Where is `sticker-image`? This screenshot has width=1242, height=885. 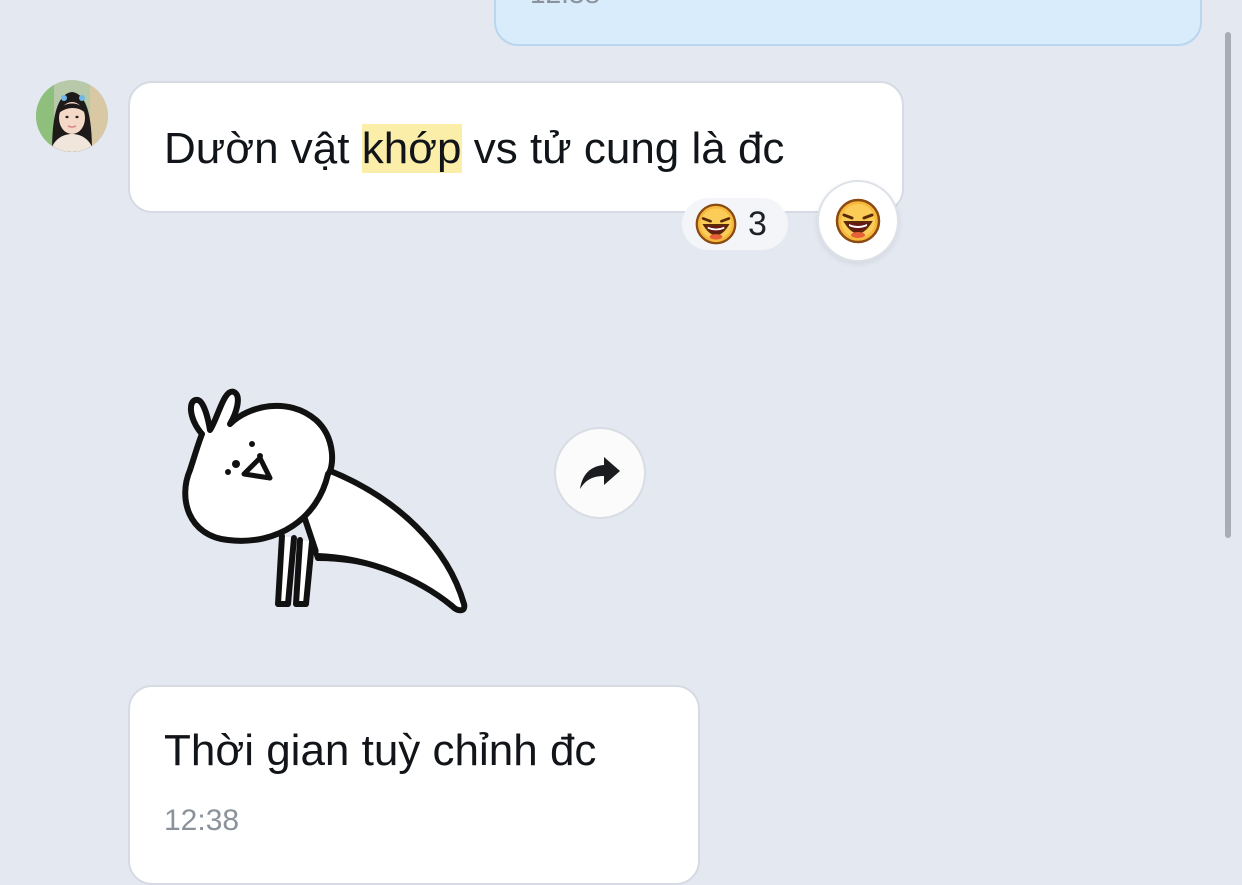 sticker-image is located at coordinates (325, 501).